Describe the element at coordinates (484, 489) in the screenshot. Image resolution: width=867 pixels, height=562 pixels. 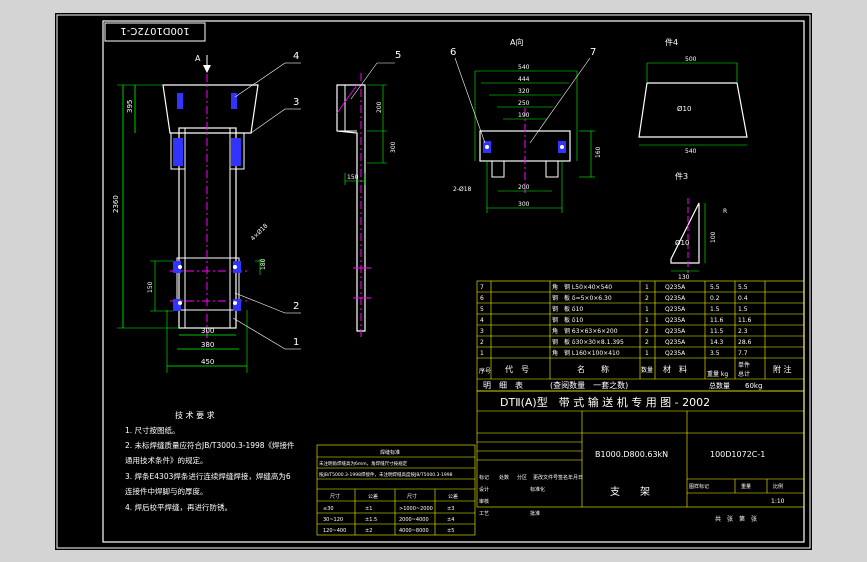
I see `title-row-7: 设计` at that location.